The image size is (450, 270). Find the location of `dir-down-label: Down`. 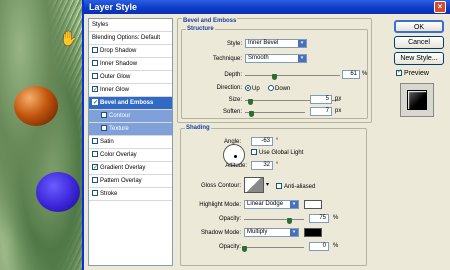

dir-down-label: Down is located at coordinates (283, 89).